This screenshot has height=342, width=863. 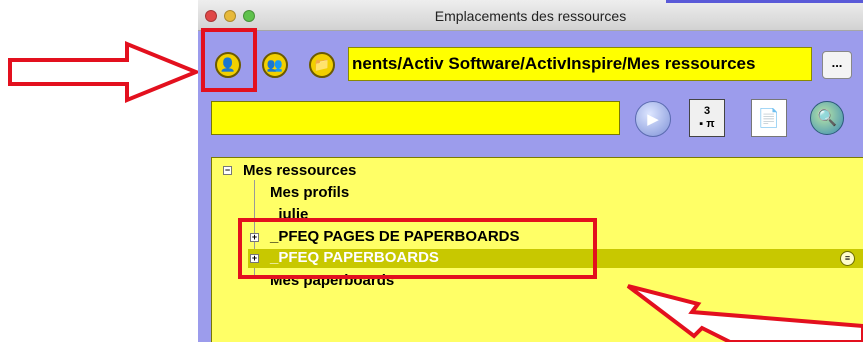 I want to click on tree-root-label: Mes ressources, so click(x=299, y=170).